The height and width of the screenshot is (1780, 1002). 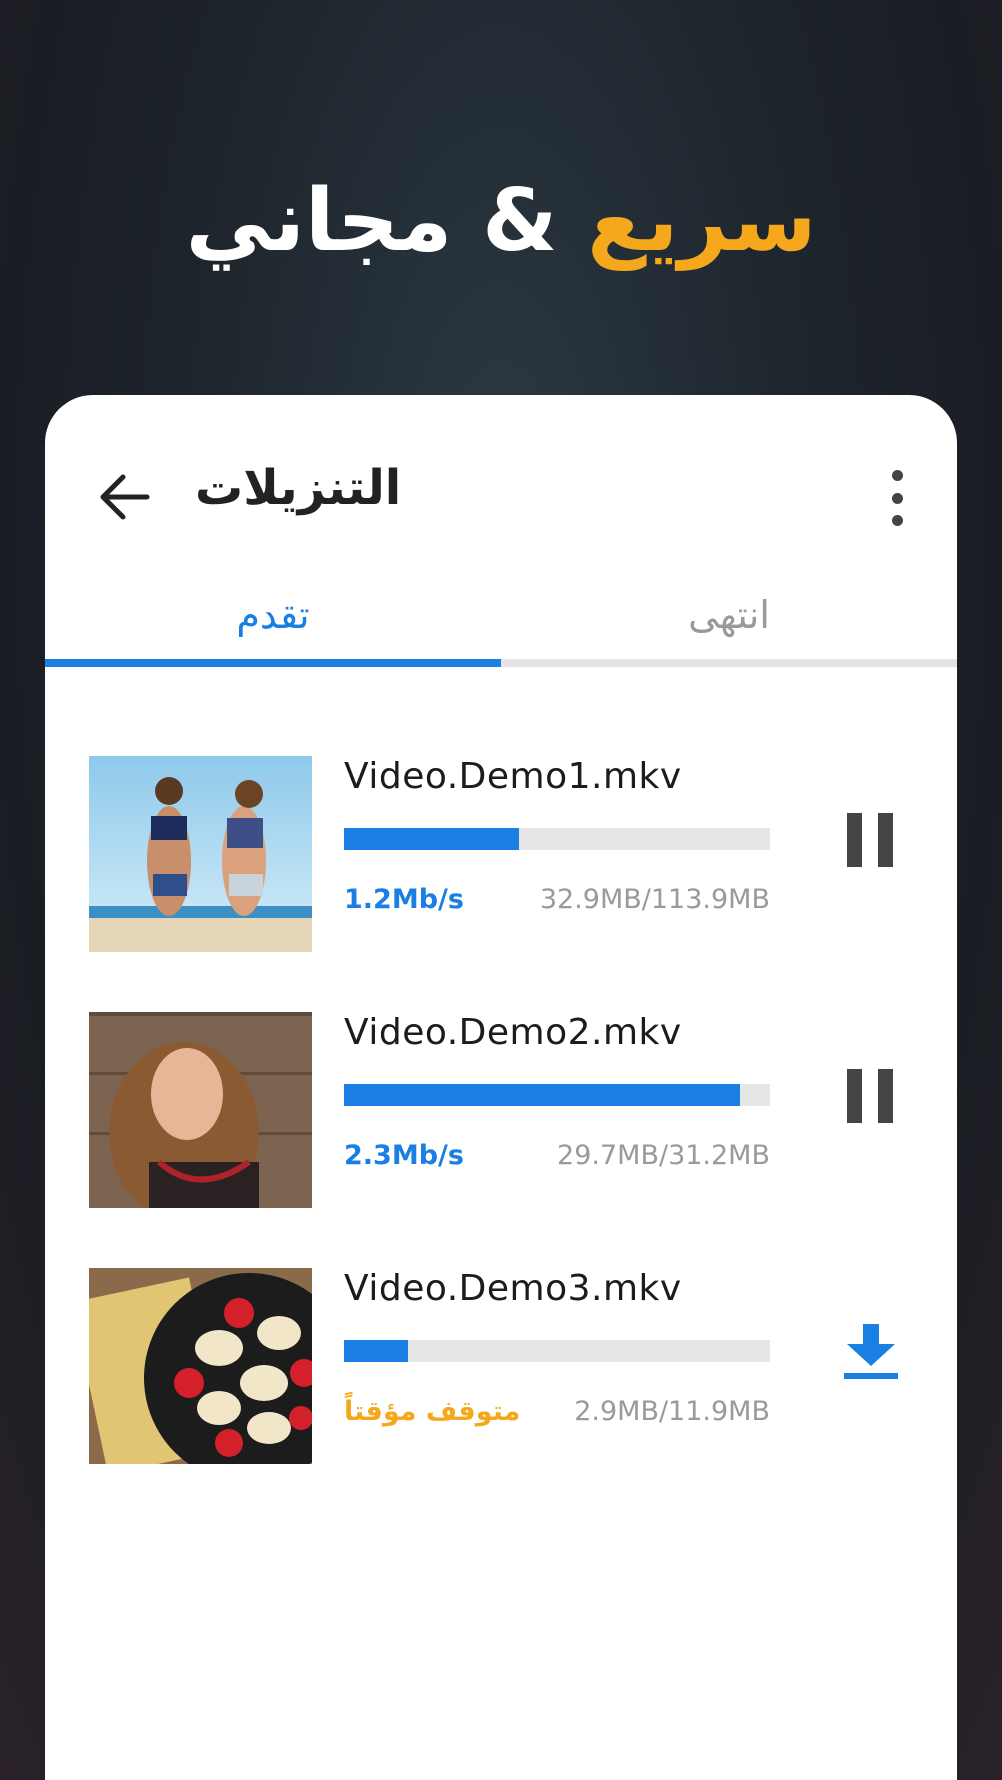 What do you see at coordinates (298, 488) in the screenshot?
I see `page-title: التنزيلات` at bounding box center [298, 488].